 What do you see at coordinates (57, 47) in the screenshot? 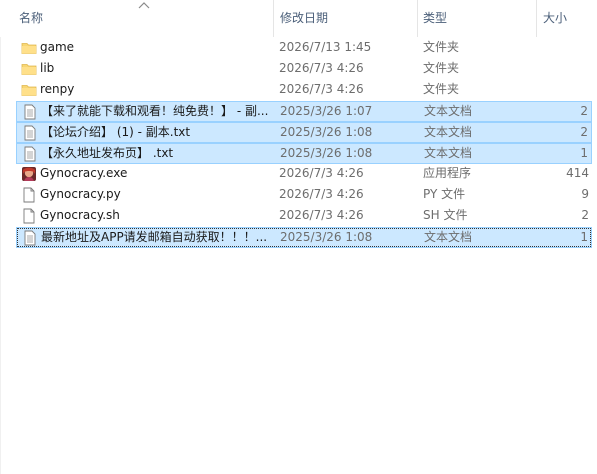
I see `file-name: game` at bounding box center [57, 47].